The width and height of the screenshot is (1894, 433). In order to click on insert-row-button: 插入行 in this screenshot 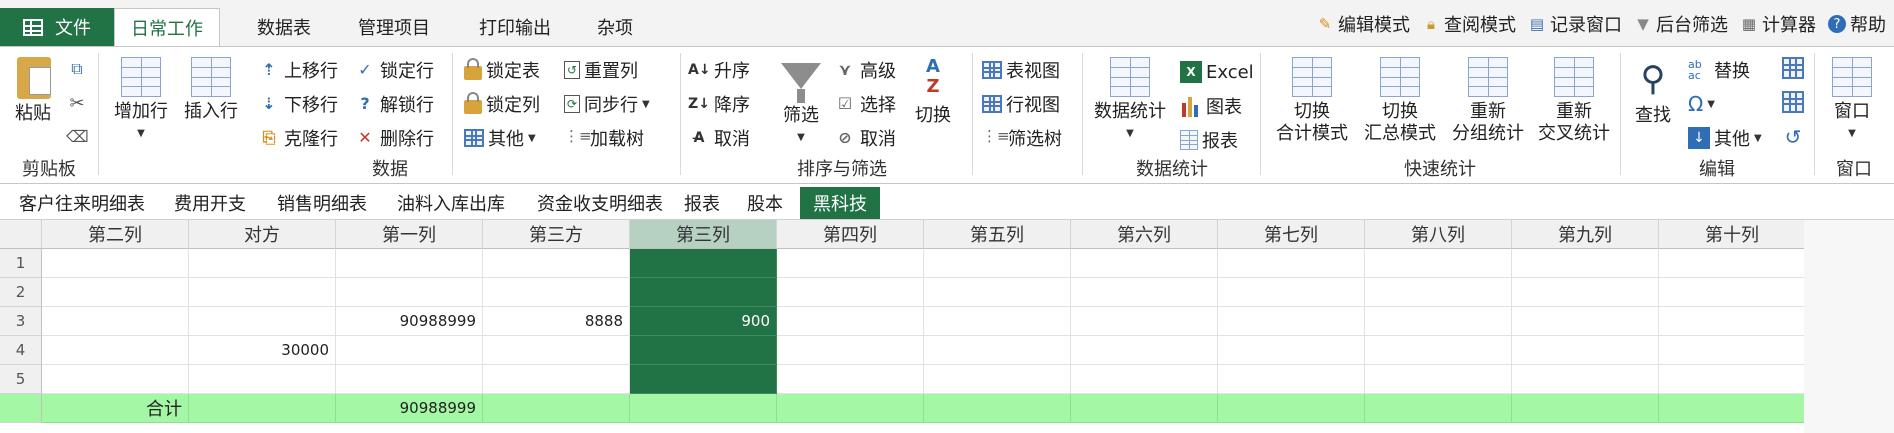, I will do `click(211, 90)`.